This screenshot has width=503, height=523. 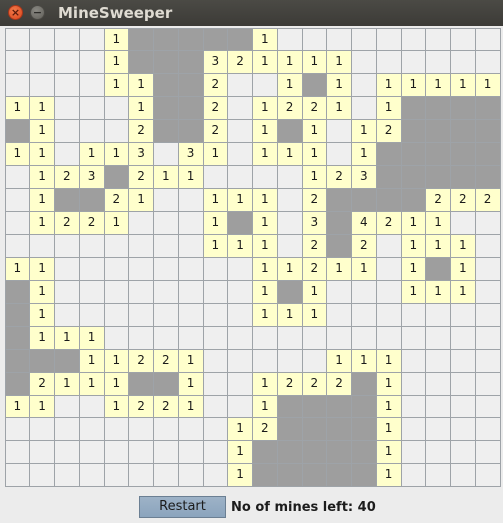 I want to click on title-bar: × − MineSweeper, so click(x=251, y=13).